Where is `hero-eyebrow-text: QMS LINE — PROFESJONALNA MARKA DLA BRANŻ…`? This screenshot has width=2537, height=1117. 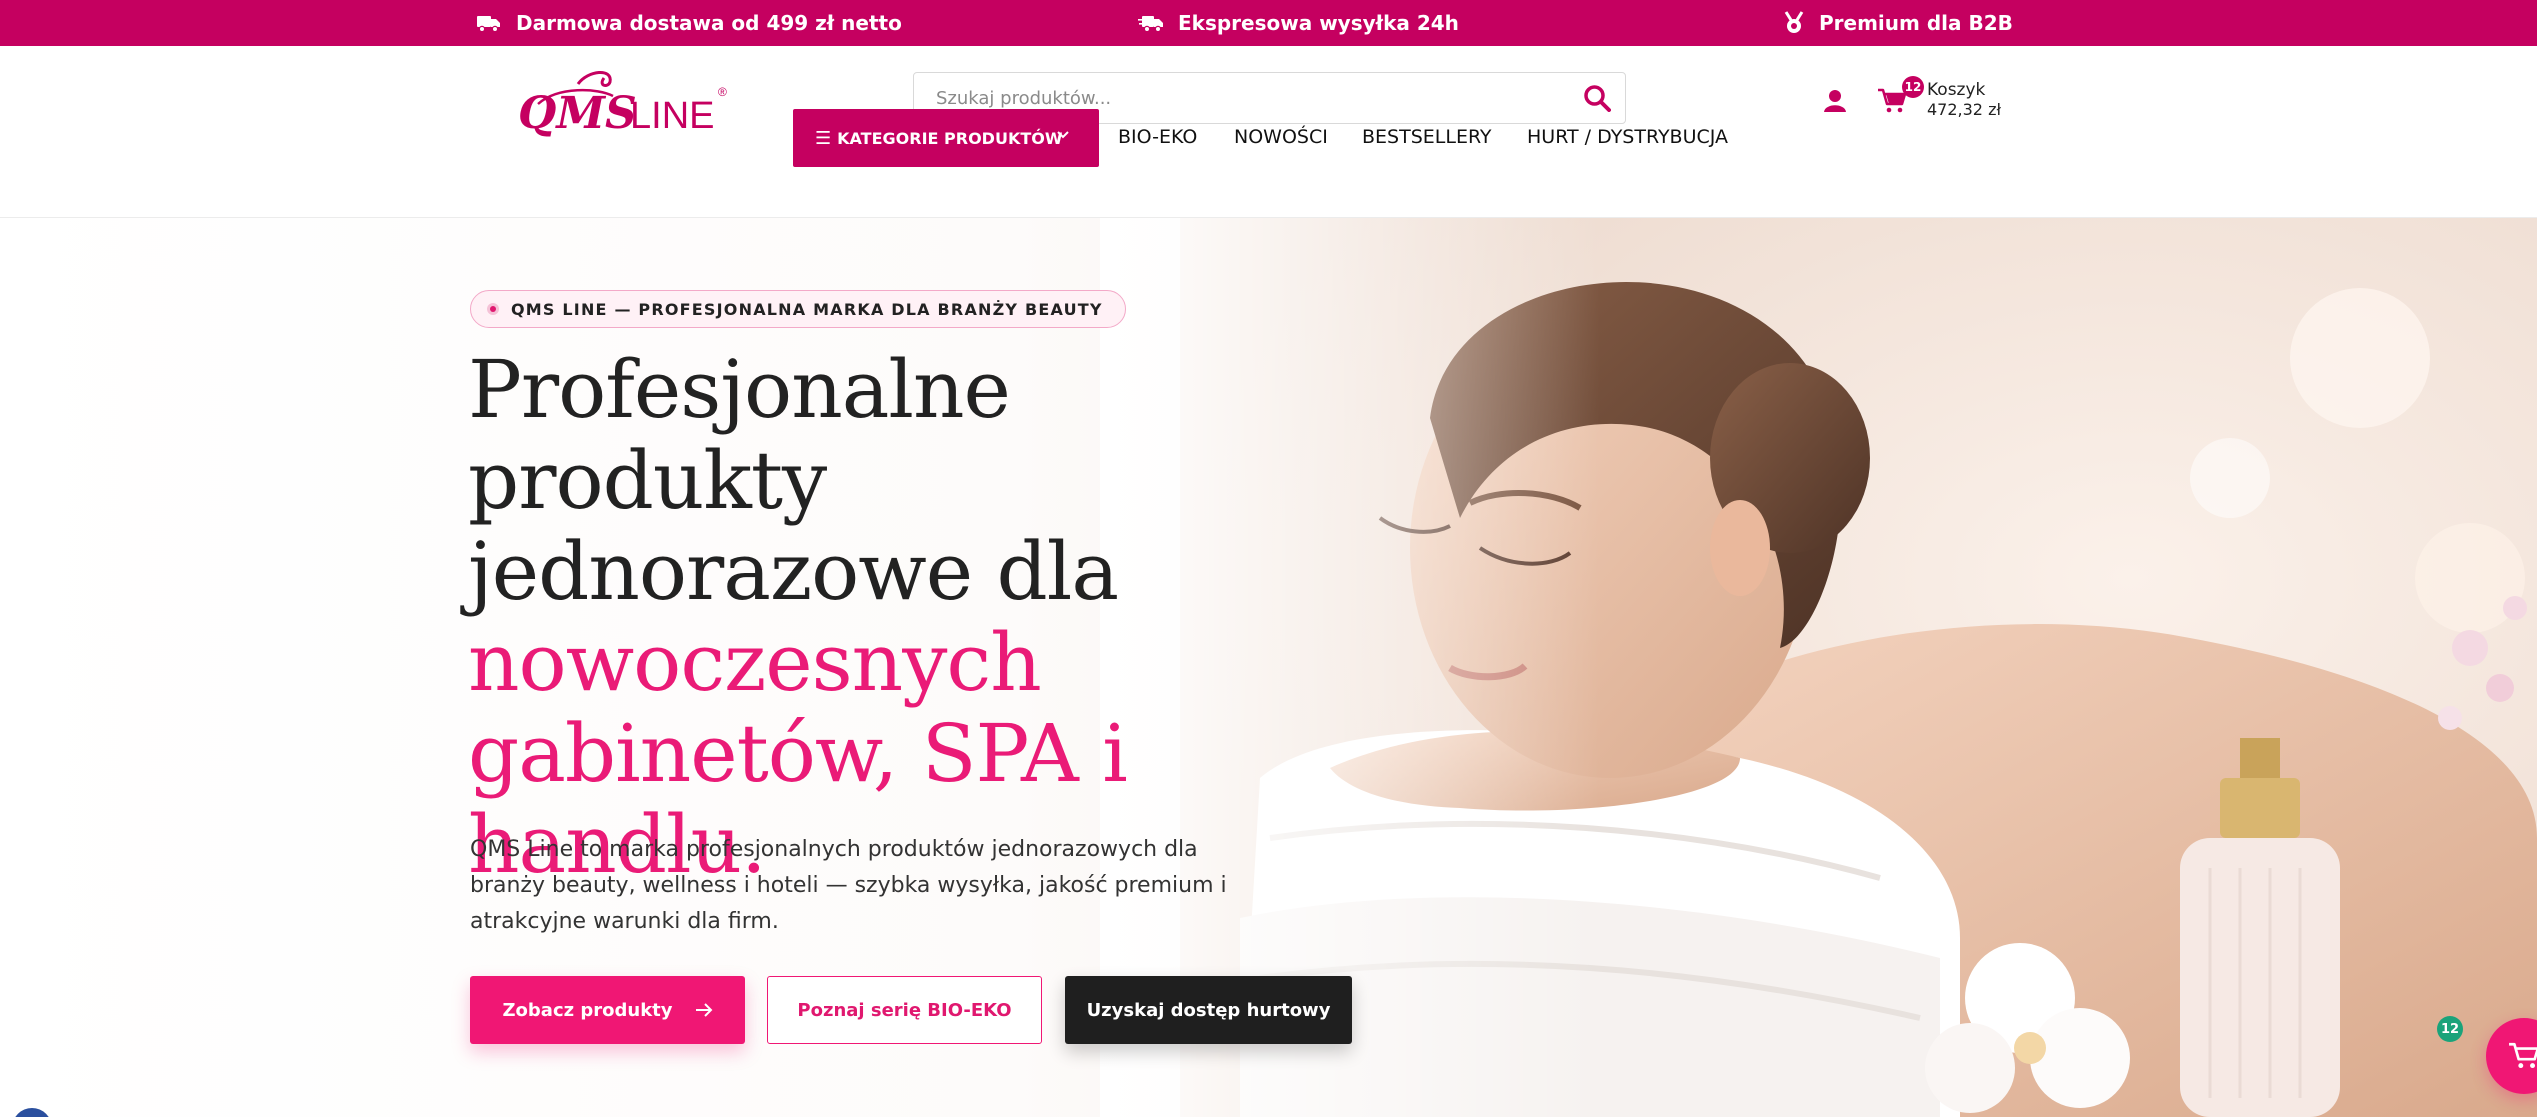
hero-eyebrow-text: QMS LINE — PROFESJONALNA MARKA DLA BRANŻ… is located at coordinates (807, 309).